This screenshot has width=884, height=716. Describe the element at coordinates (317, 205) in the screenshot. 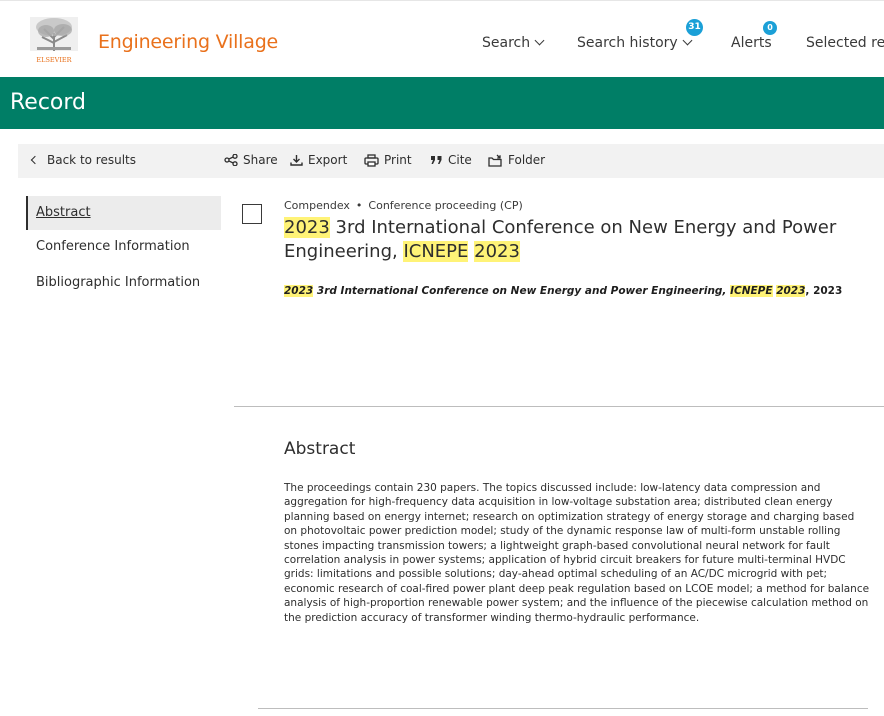

I see `database-label: Compendex` at that location.